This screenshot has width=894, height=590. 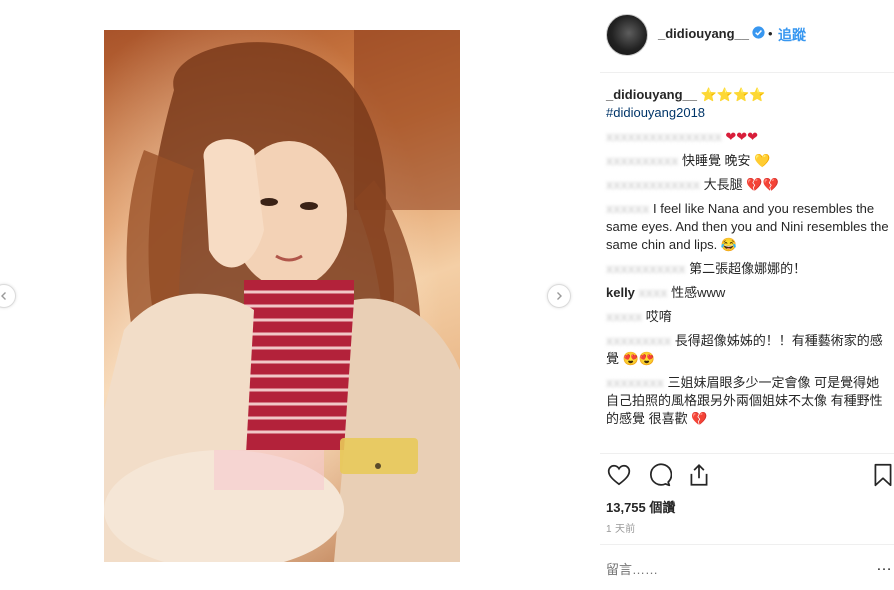 I want to click on comment-input, so click(x=731, y=569).